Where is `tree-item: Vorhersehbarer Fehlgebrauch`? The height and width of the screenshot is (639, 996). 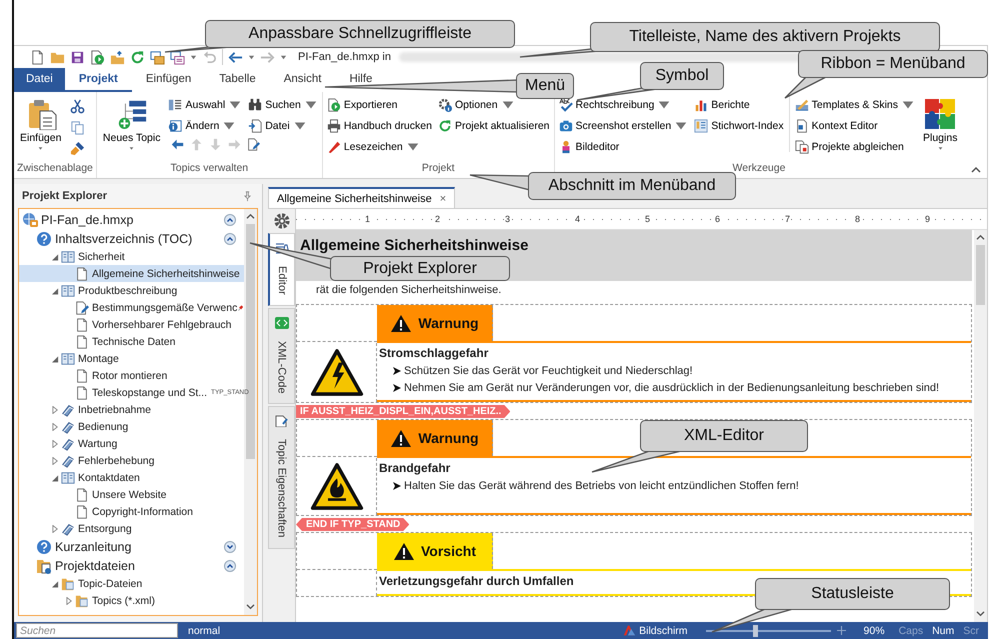
tree-item: Vorhersehbarer Fehlgebrauch is located at coordinates (131, 324).